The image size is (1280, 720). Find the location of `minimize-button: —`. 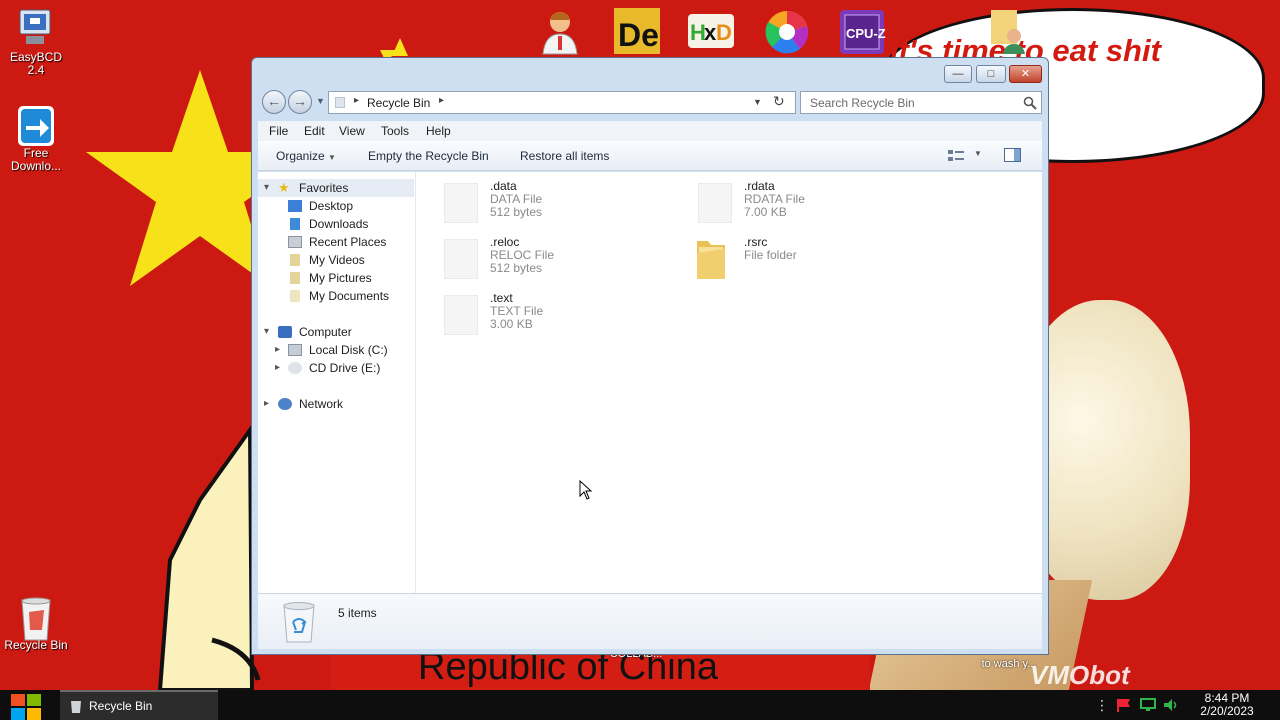

minimize-button: — is located at coordinates (958, 74).